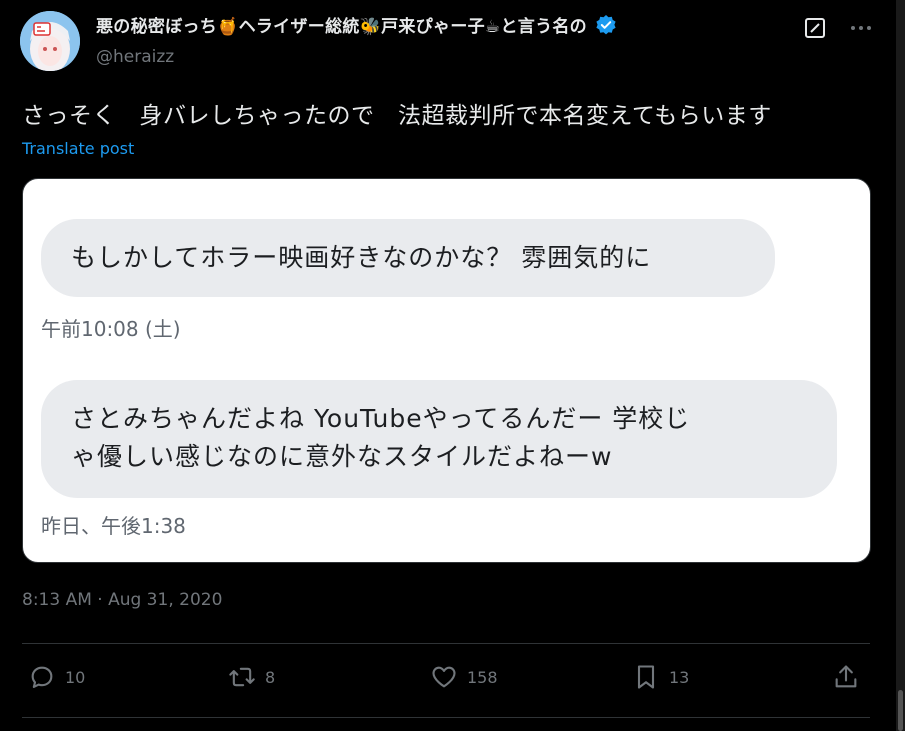 The width and height of the screenshot is (905, 731). What do you see at coordinates (900, 710) in the screenshot?
I see `scrollbar-thumb` at bounding box center [900, 710].